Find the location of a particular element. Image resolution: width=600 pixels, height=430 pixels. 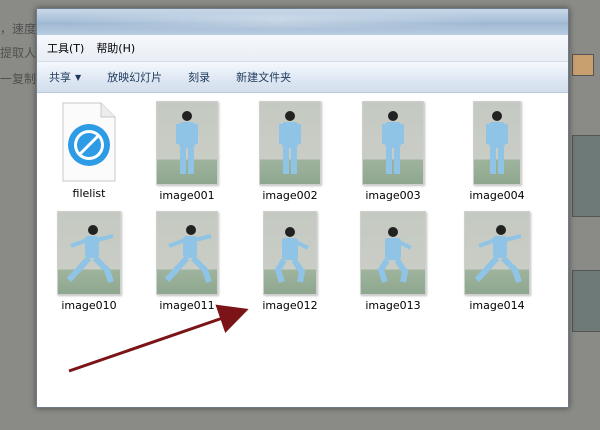

slideshow-label: 放映幻灯片 is located at coordinates (135, 77).